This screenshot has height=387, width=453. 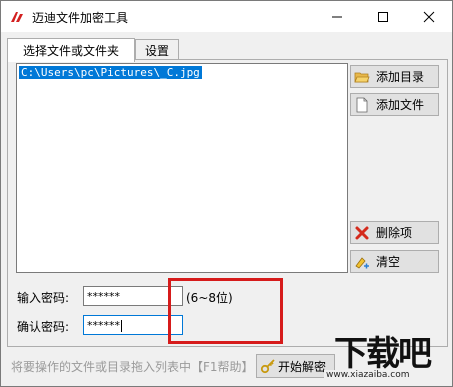 What do you see at coordinates (226, 16) in the screenshot?
I see `title-bar: 迈迪文件加密工具` at bounding box center [226, 16].